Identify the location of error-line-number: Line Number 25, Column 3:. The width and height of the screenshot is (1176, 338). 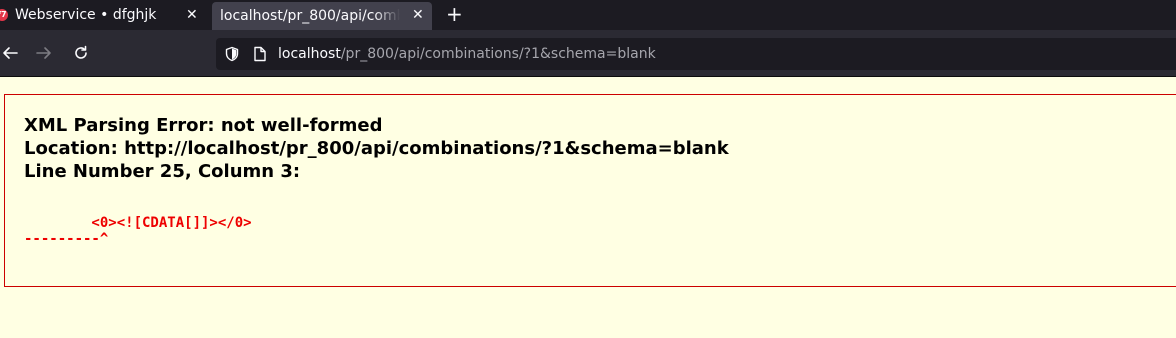
(162, 171).